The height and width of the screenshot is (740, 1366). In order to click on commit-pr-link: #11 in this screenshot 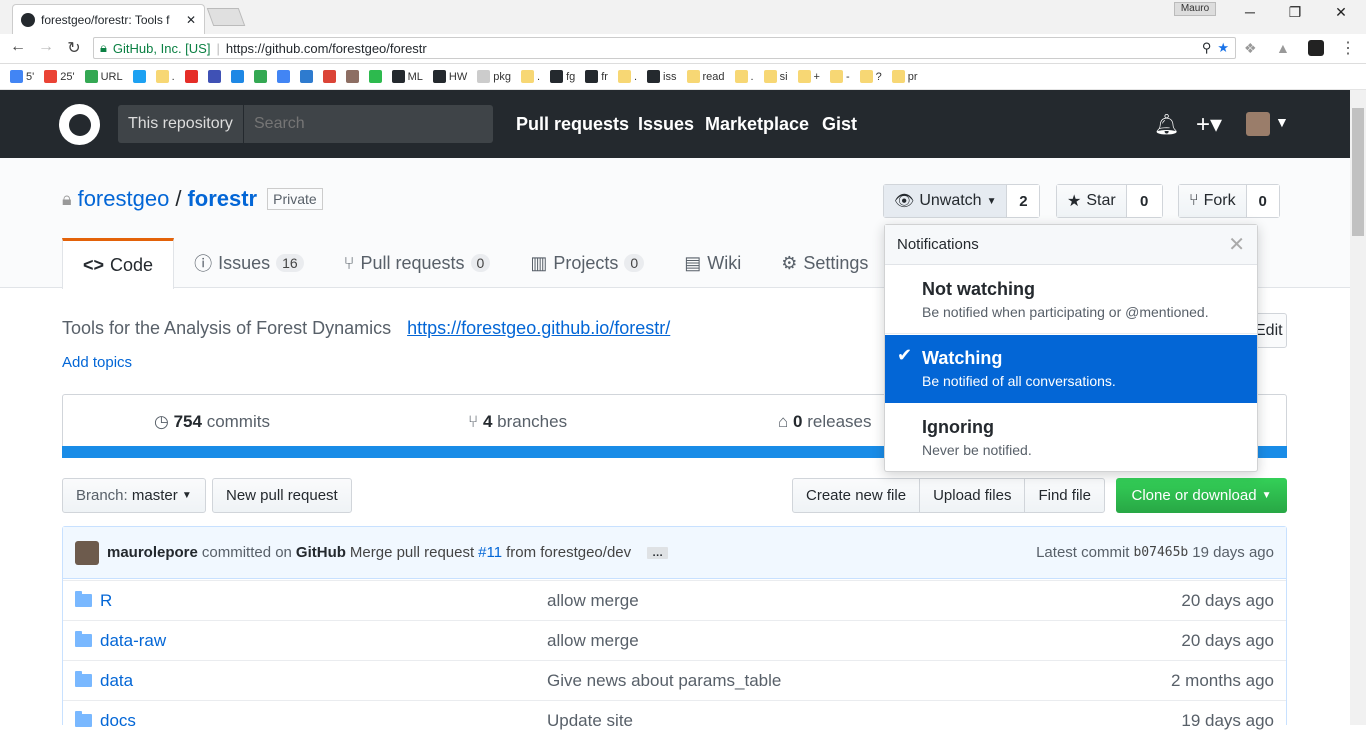, I will do `click(490, 552)`.